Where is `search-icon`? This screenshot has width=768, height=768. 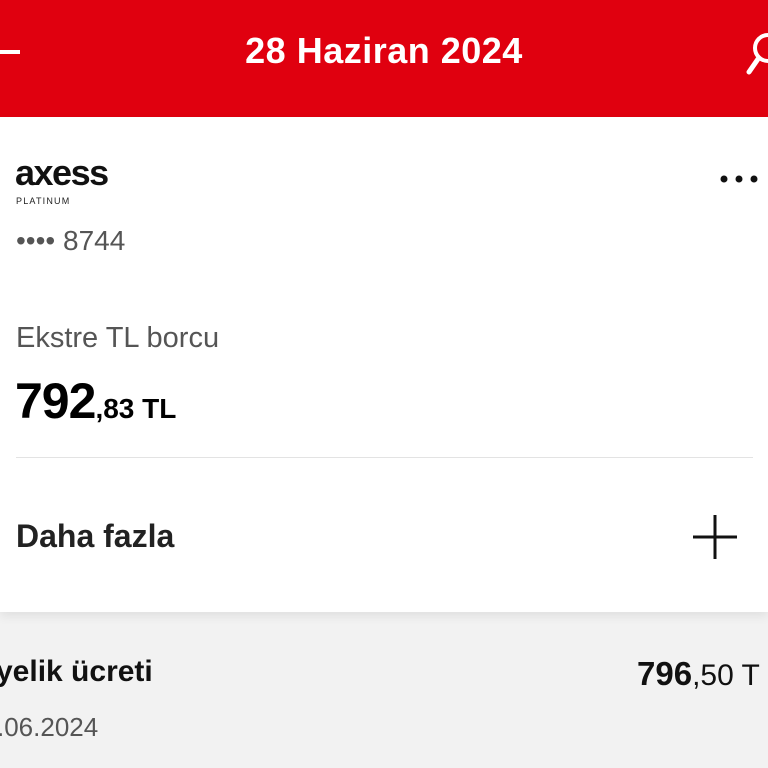
search-icon is located at coordinates (757, 55).